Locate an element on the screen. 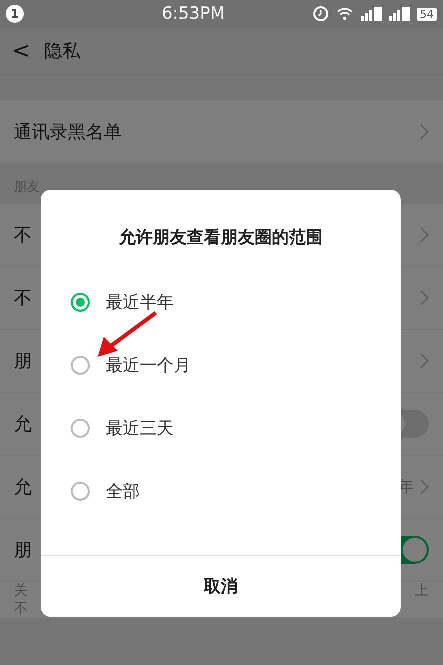 Image resolution: width=443 pixels, height=665 pixels. radio-option: 最近三天 is located at coordinates (221, 428).